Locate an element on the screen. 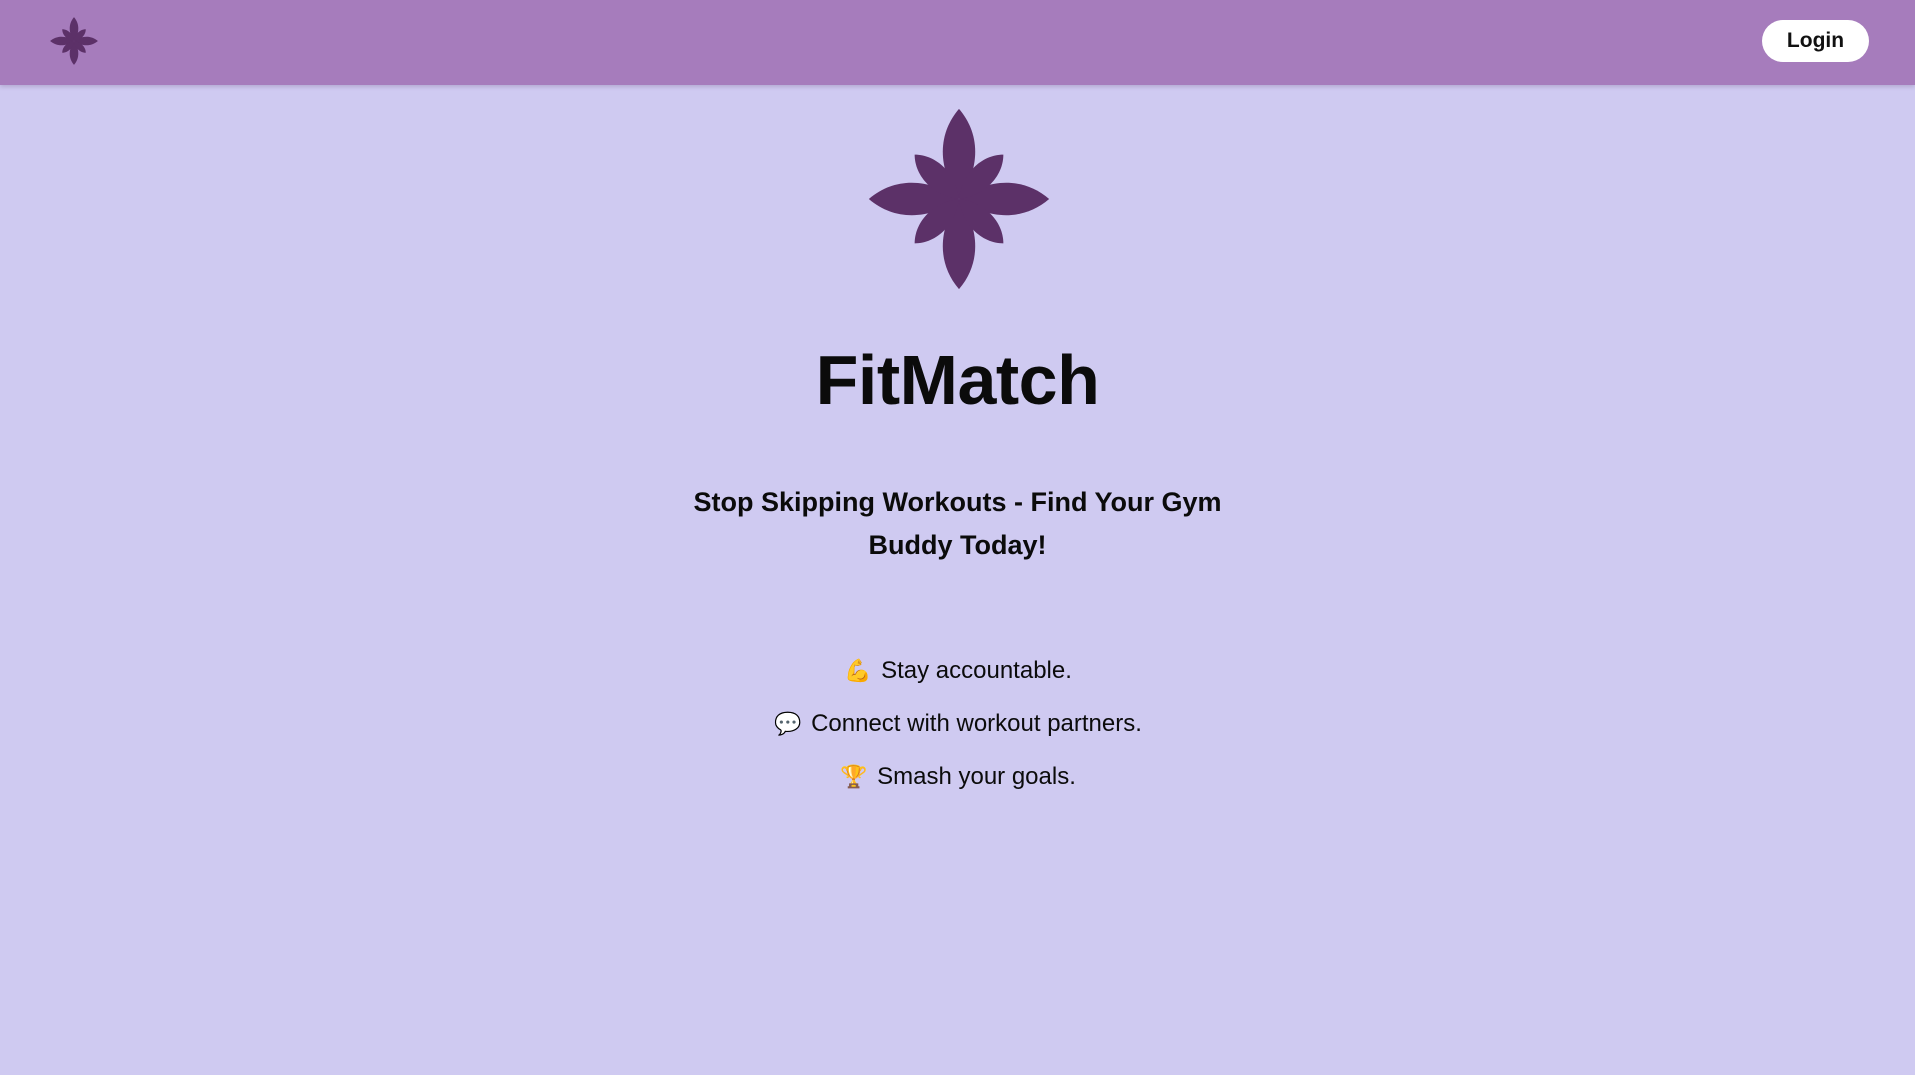  speech-bubble-icon: 💬 is located at coordinates (788, 724).